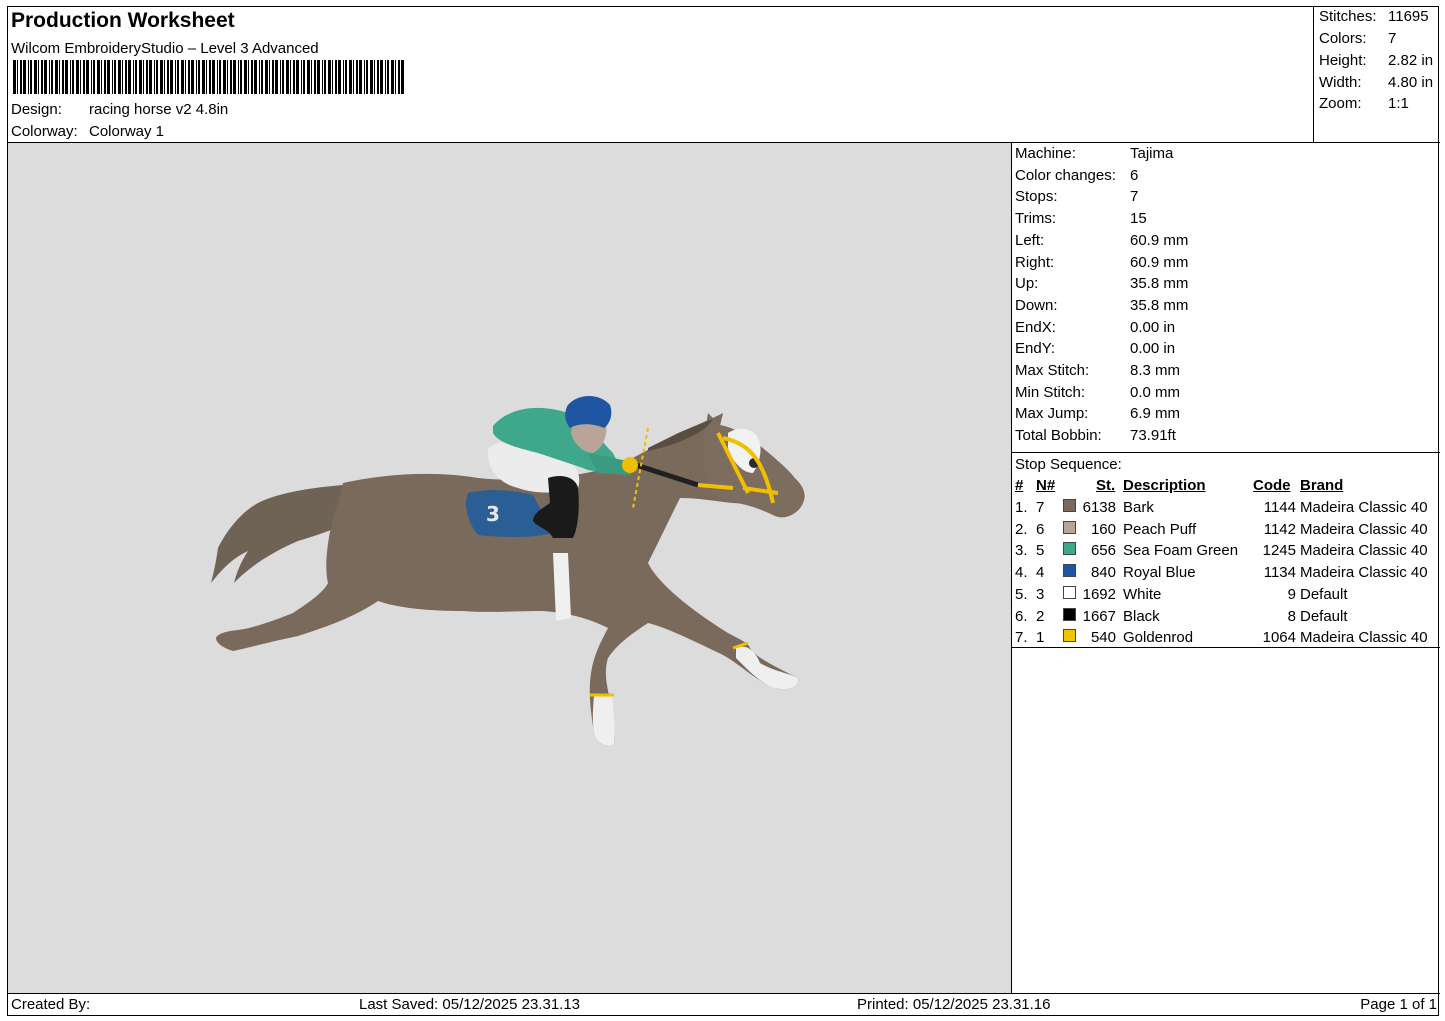 The height and width of the screenshot is (1021, 1445). What do you see at coordinates (954, 1004) in the screenshot?
I see `printed-date: Printed: 05/12/2025 23.31.16` at bounding box center [954, 1004].